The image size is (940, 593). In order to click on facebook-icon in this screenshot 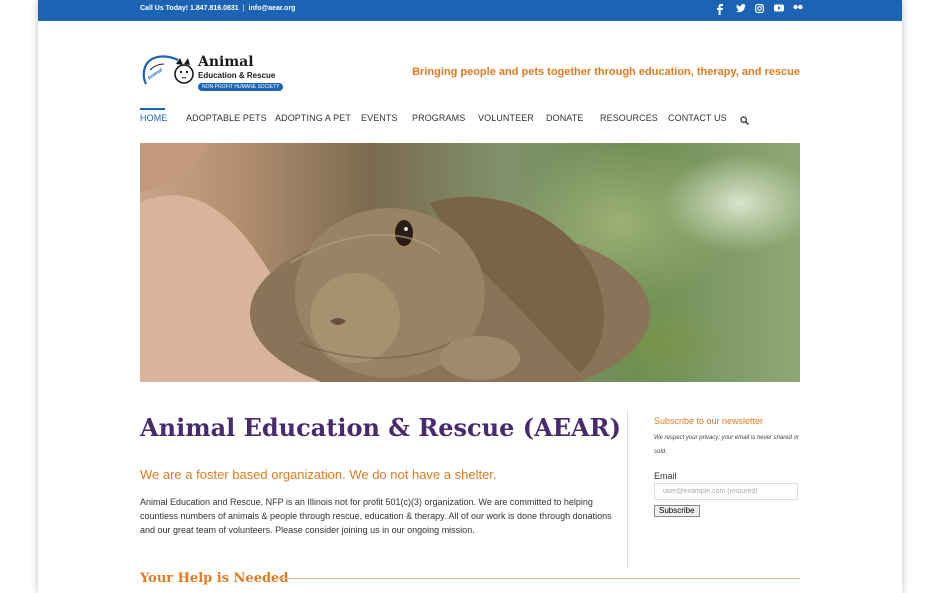, I will do `click(721, 10)`.